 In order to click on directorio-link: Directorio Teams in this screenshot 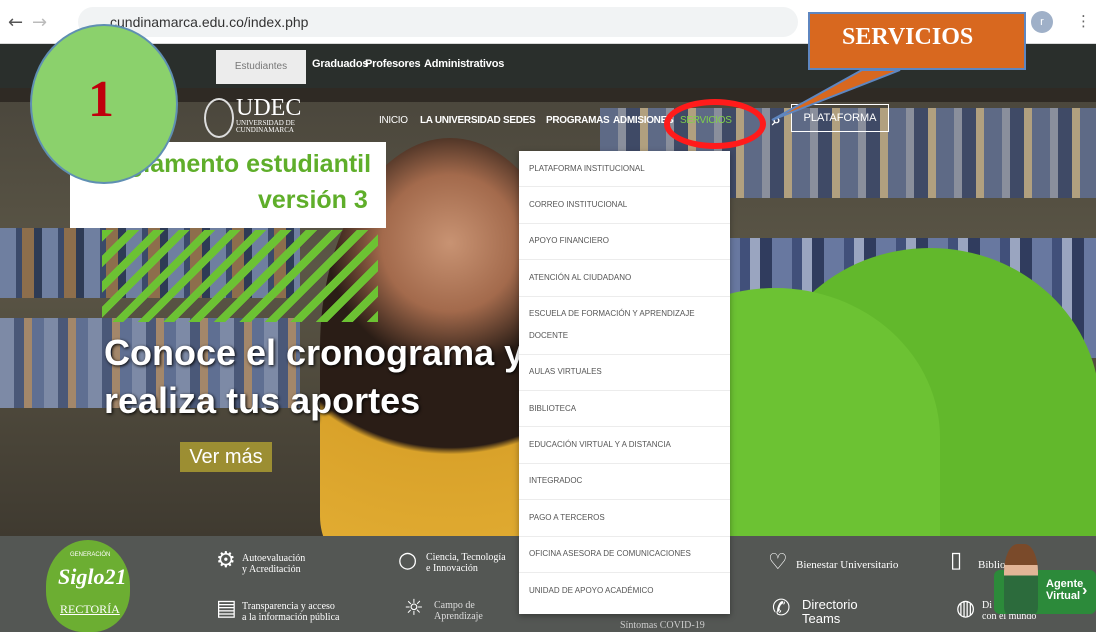, I will do `click(830, 612)`.